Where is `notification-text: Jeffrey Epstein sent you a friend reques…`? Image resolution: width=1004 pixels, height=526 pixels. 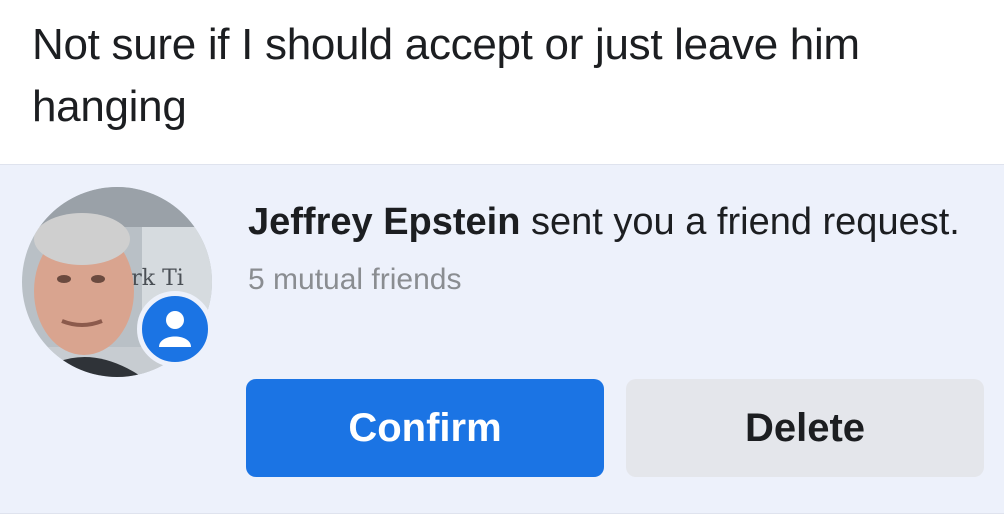 notification-text: Jeffrey Epstein sent you a friend reques… is located at coordinates (608, 247).